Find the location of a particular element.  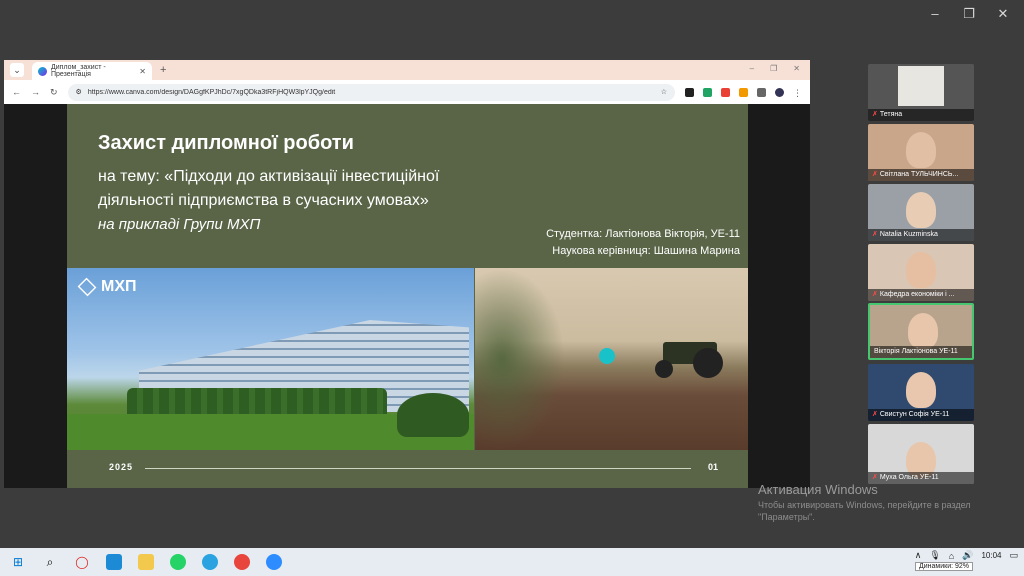

puzzle-icon is located at coordinates (761, 92).